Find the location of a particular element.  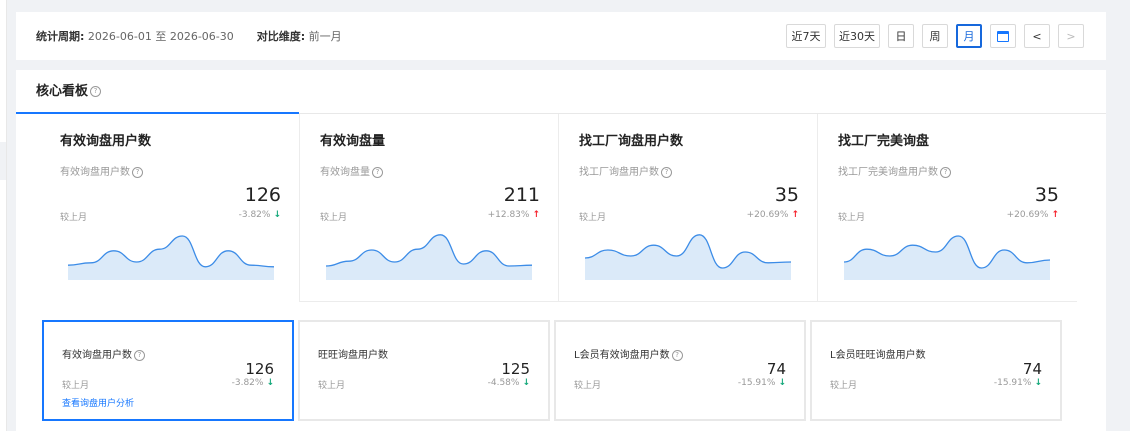

kpi-subtitle: 找工厂询盘用户数? is located at coordinates (625, 170).